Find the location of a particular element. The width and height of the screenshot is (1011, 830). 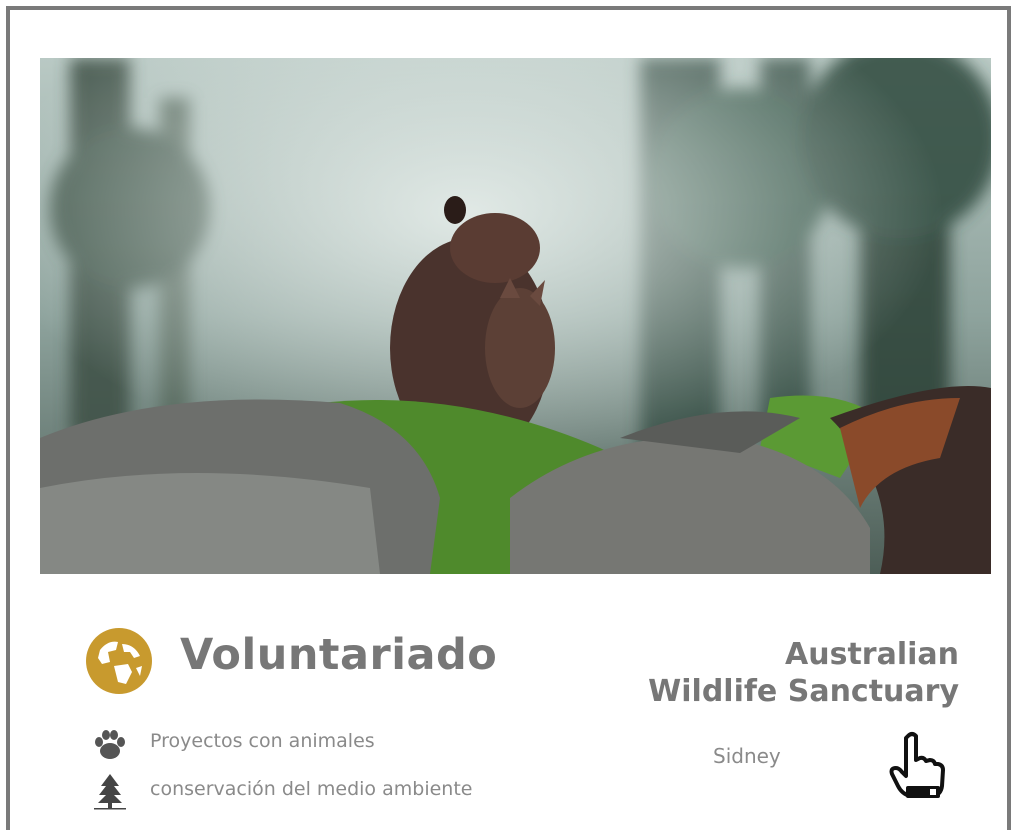

feature-animals: Proyectos con animales is located at coordinates (262, 741).